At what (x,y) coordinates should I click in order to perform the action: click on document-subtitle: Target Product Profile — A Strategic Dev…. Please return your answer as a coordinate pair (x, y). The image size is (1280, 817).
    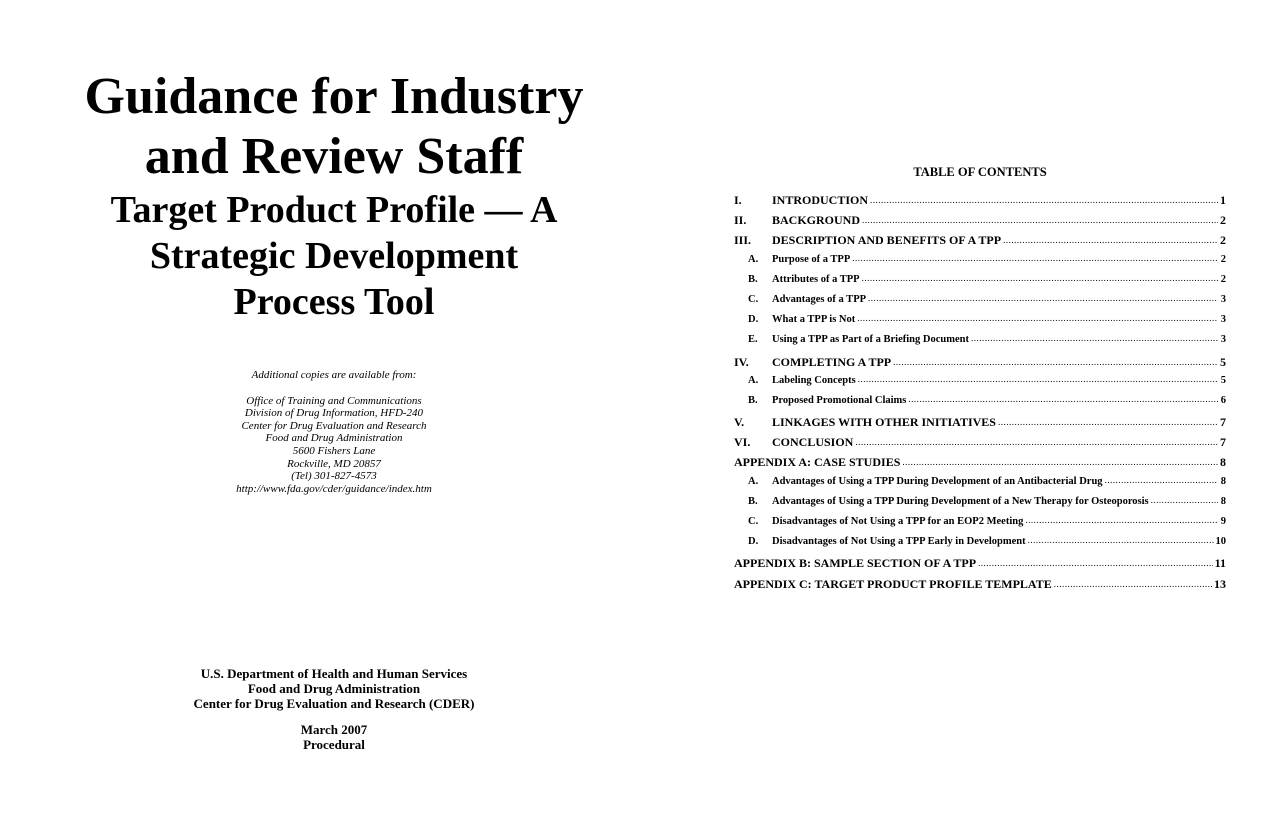
    Looking at the image, I should click on (334, 256).